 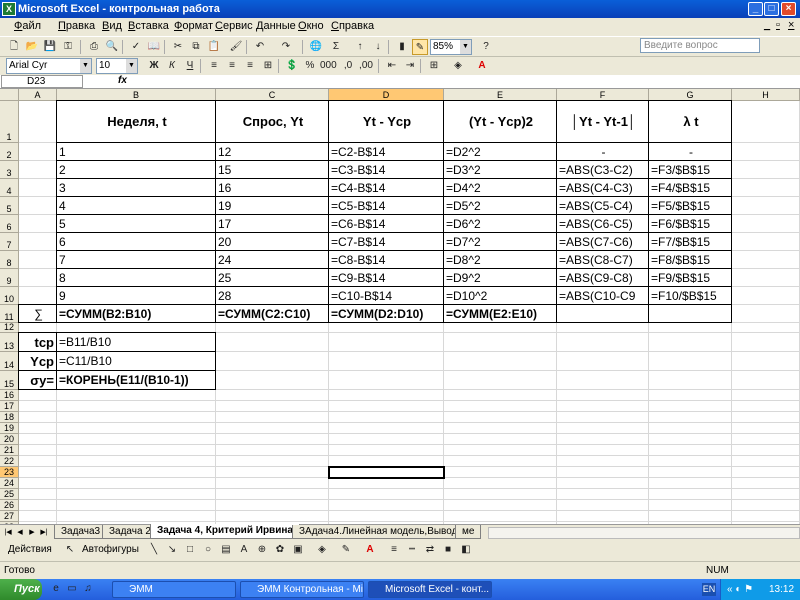 What do you see at coordinates (709, 589) in the screenshot?
I see `language-indicator: EN` at bounding box center [709, 589].